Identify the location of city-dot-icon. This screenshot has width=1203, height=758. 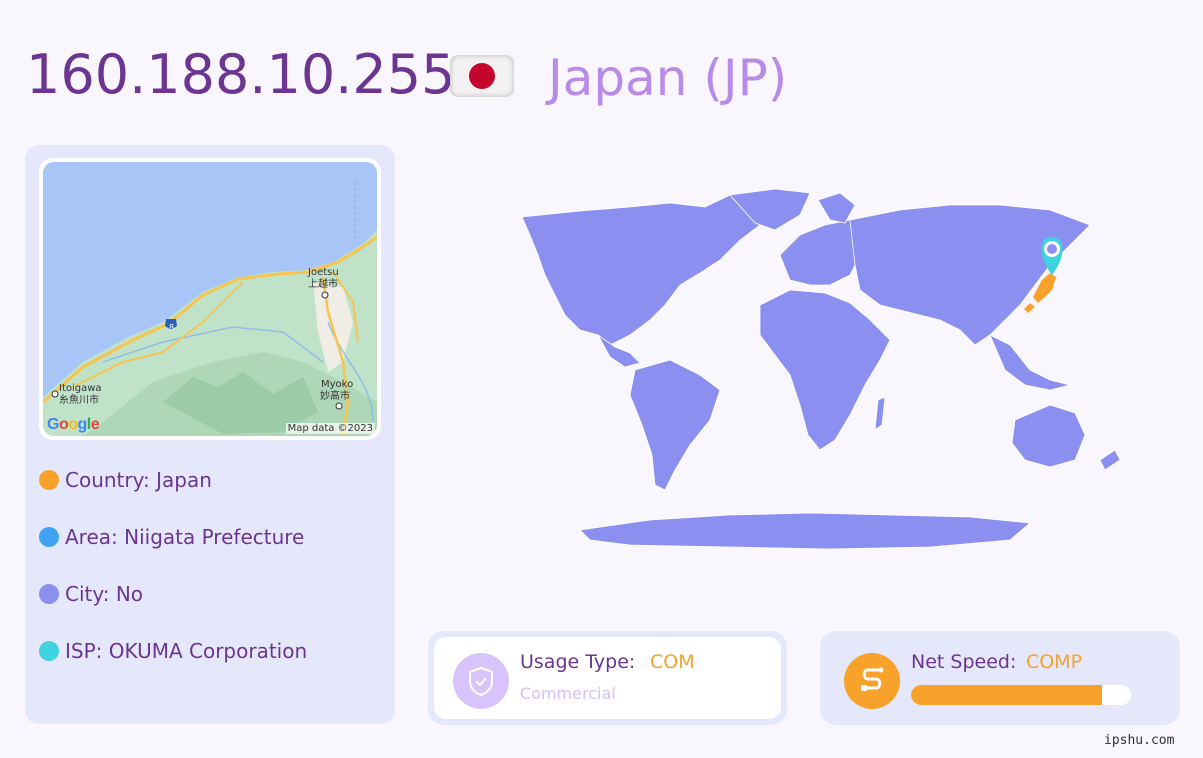
(49, 594).